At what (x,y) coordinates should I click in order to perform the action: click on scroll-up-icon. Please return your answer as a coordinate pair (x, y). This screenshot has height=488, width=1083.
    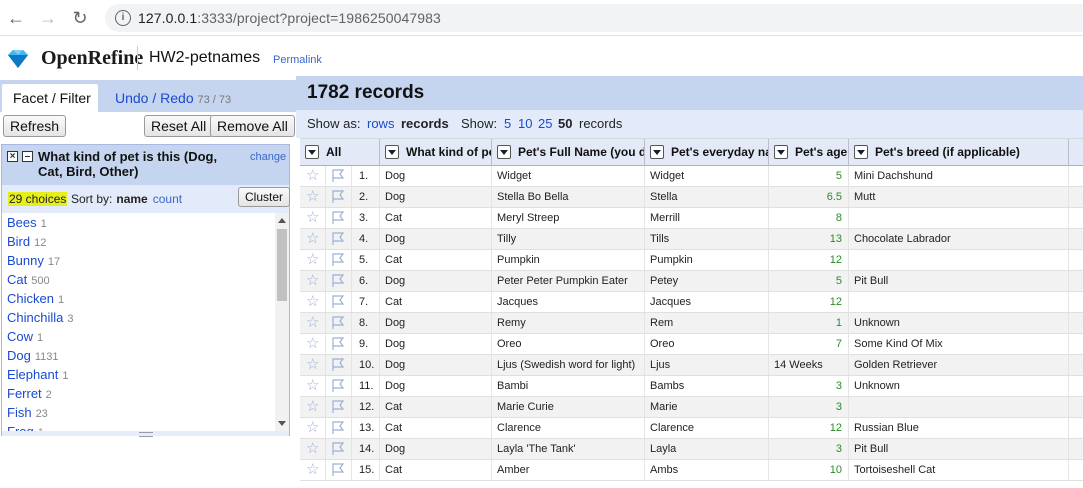
    Looking at the image, I should click on (282, 220).